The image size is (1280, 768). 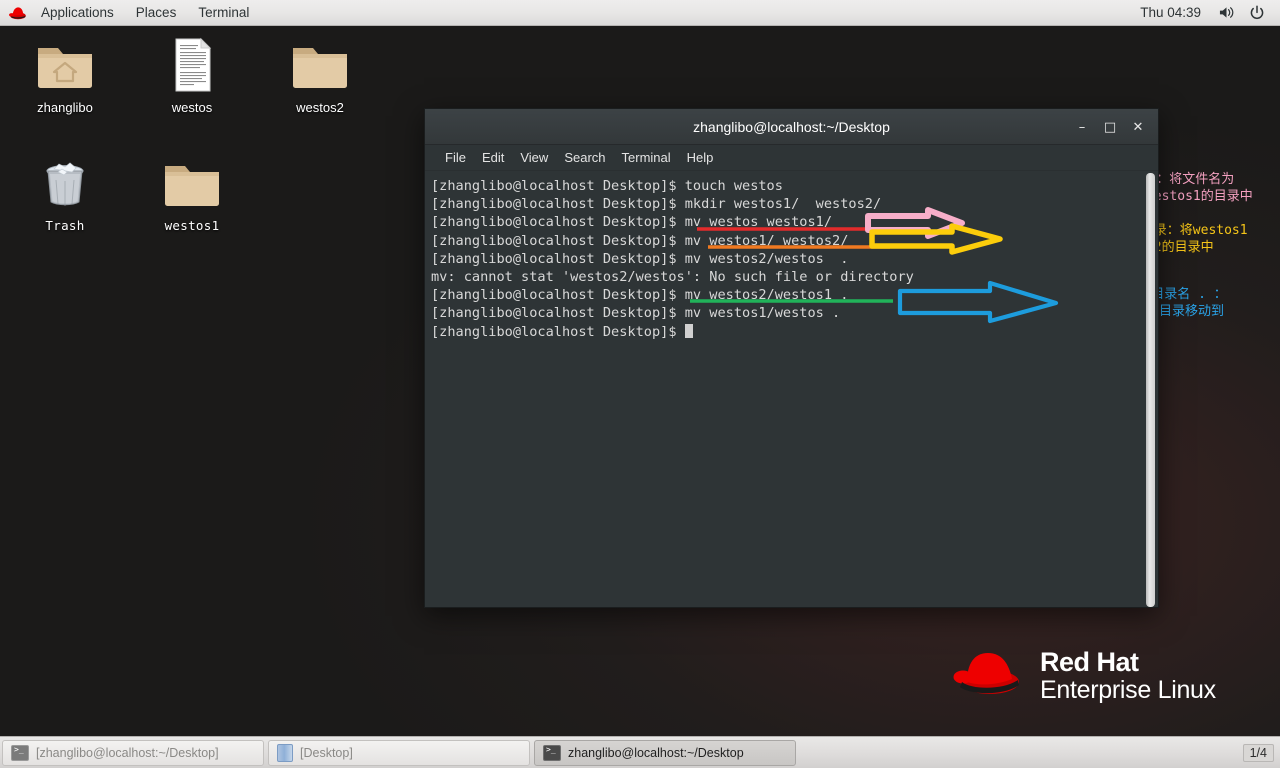 I want to click on terminal-command-text: mkdir westos1/ westos2/, so click(x=783, y=204).